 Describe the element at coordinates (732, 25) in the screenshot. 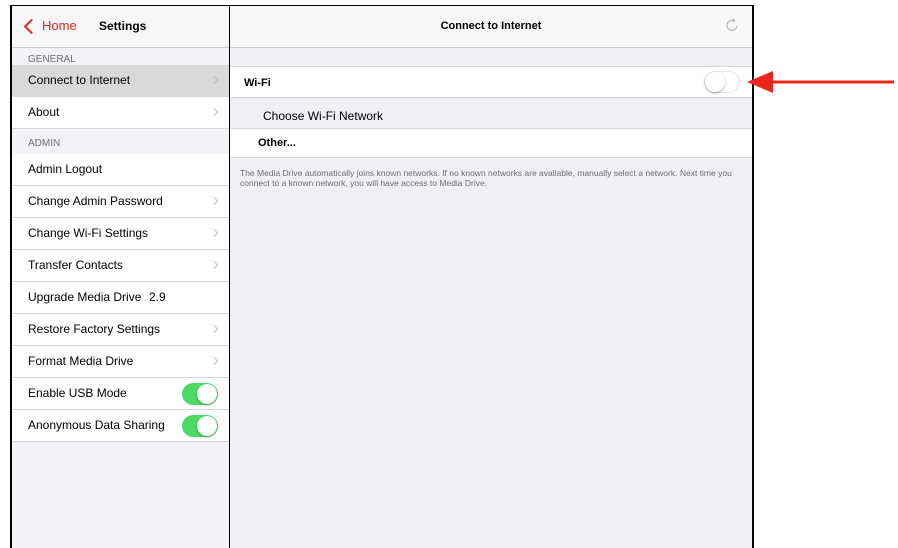

I see `refresh-icon` at that location.